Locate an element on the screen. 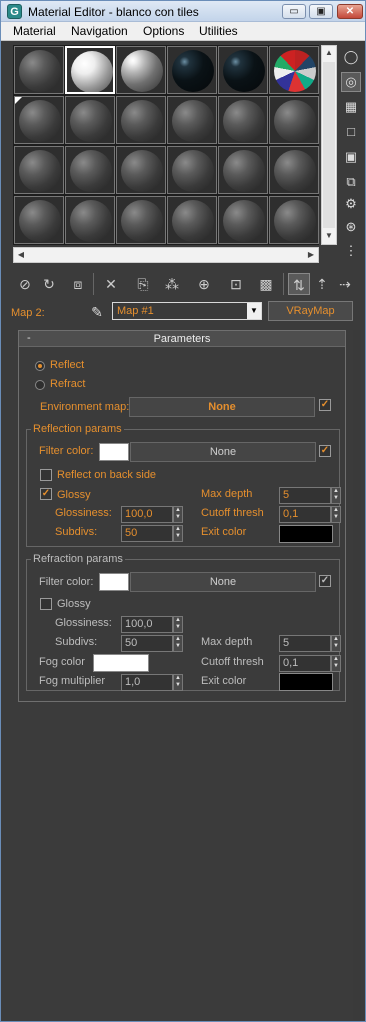 The width and height of the screenshot is (366, 1022). refract-radio is located at coordinates (40, 385).